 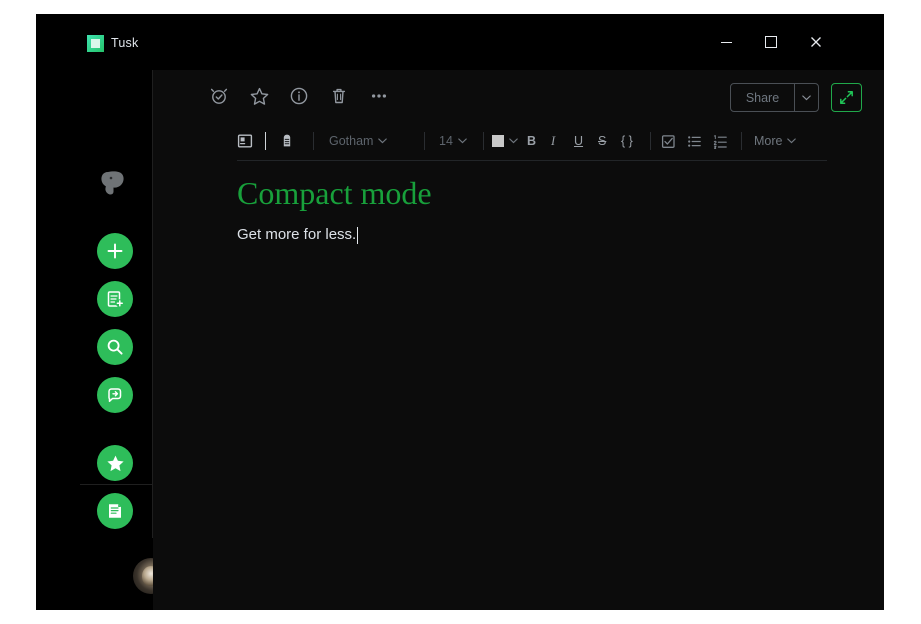 What do you see at coordinates (460, 42) in the screenshot?
I see `title-bar: Tusk` at bounding box center [460, 42].